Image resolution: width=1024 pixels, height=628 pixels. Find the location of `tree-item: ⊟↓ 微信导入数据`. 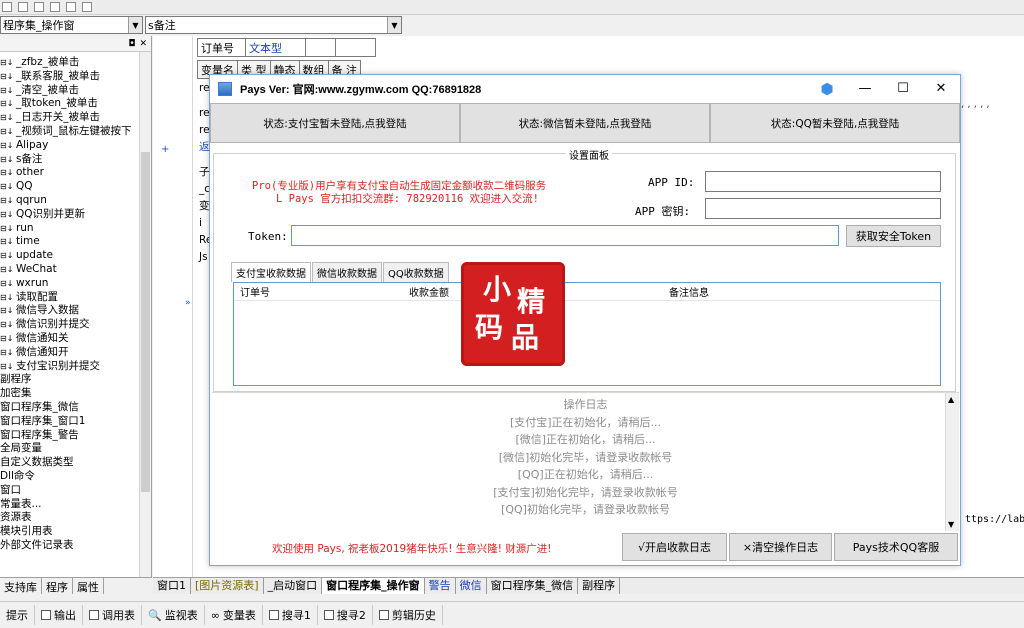

tree-item: ⊟↓ 微信导入数据 is located at coordinates (70, 311).